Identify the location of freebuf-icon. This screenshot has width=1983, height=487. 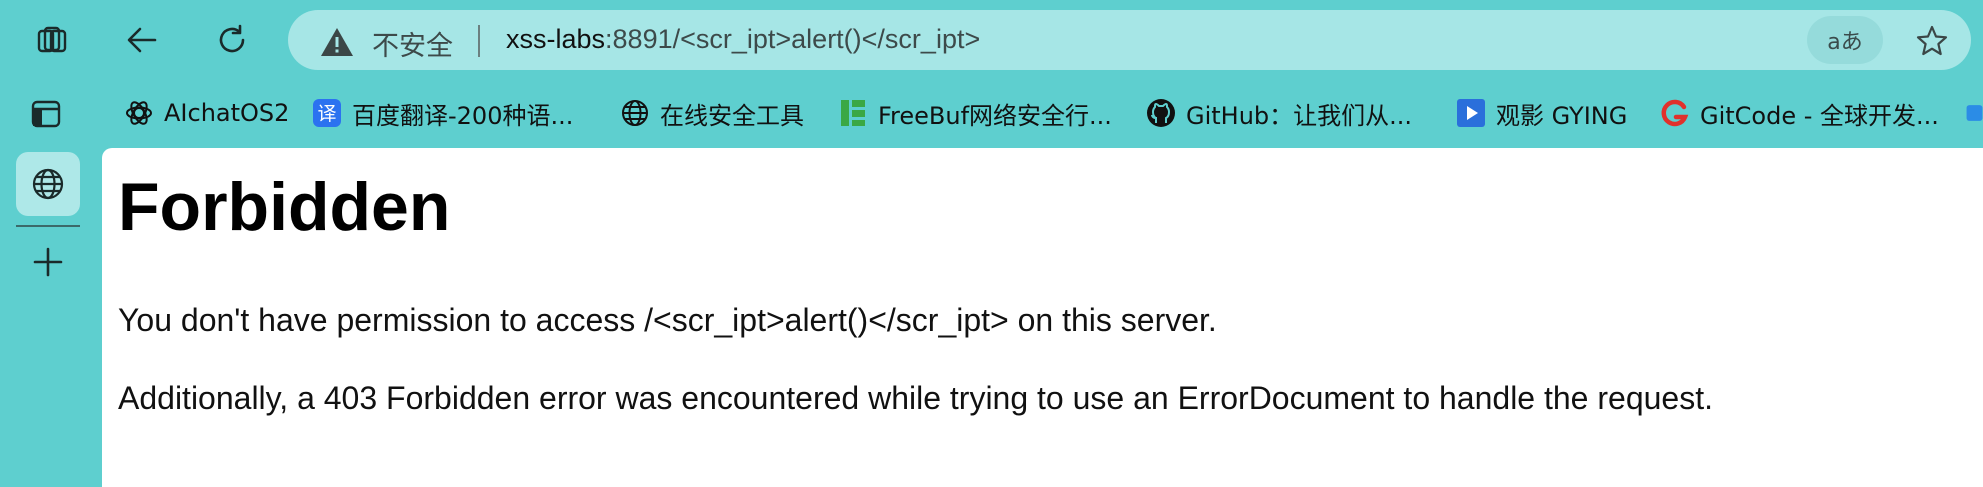
(853, 113).